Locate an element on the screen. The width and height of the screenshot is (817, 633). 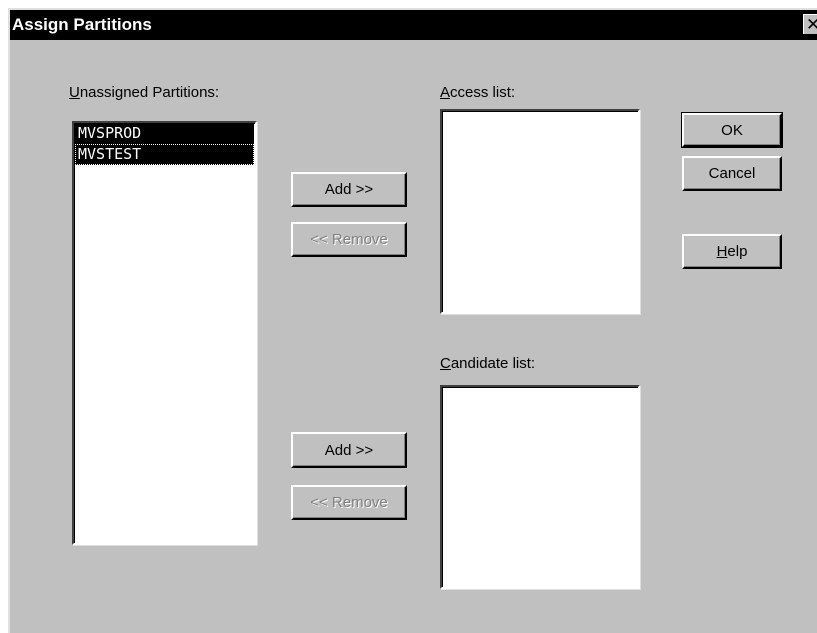
access-listbox is located at coordinates (540, 211).